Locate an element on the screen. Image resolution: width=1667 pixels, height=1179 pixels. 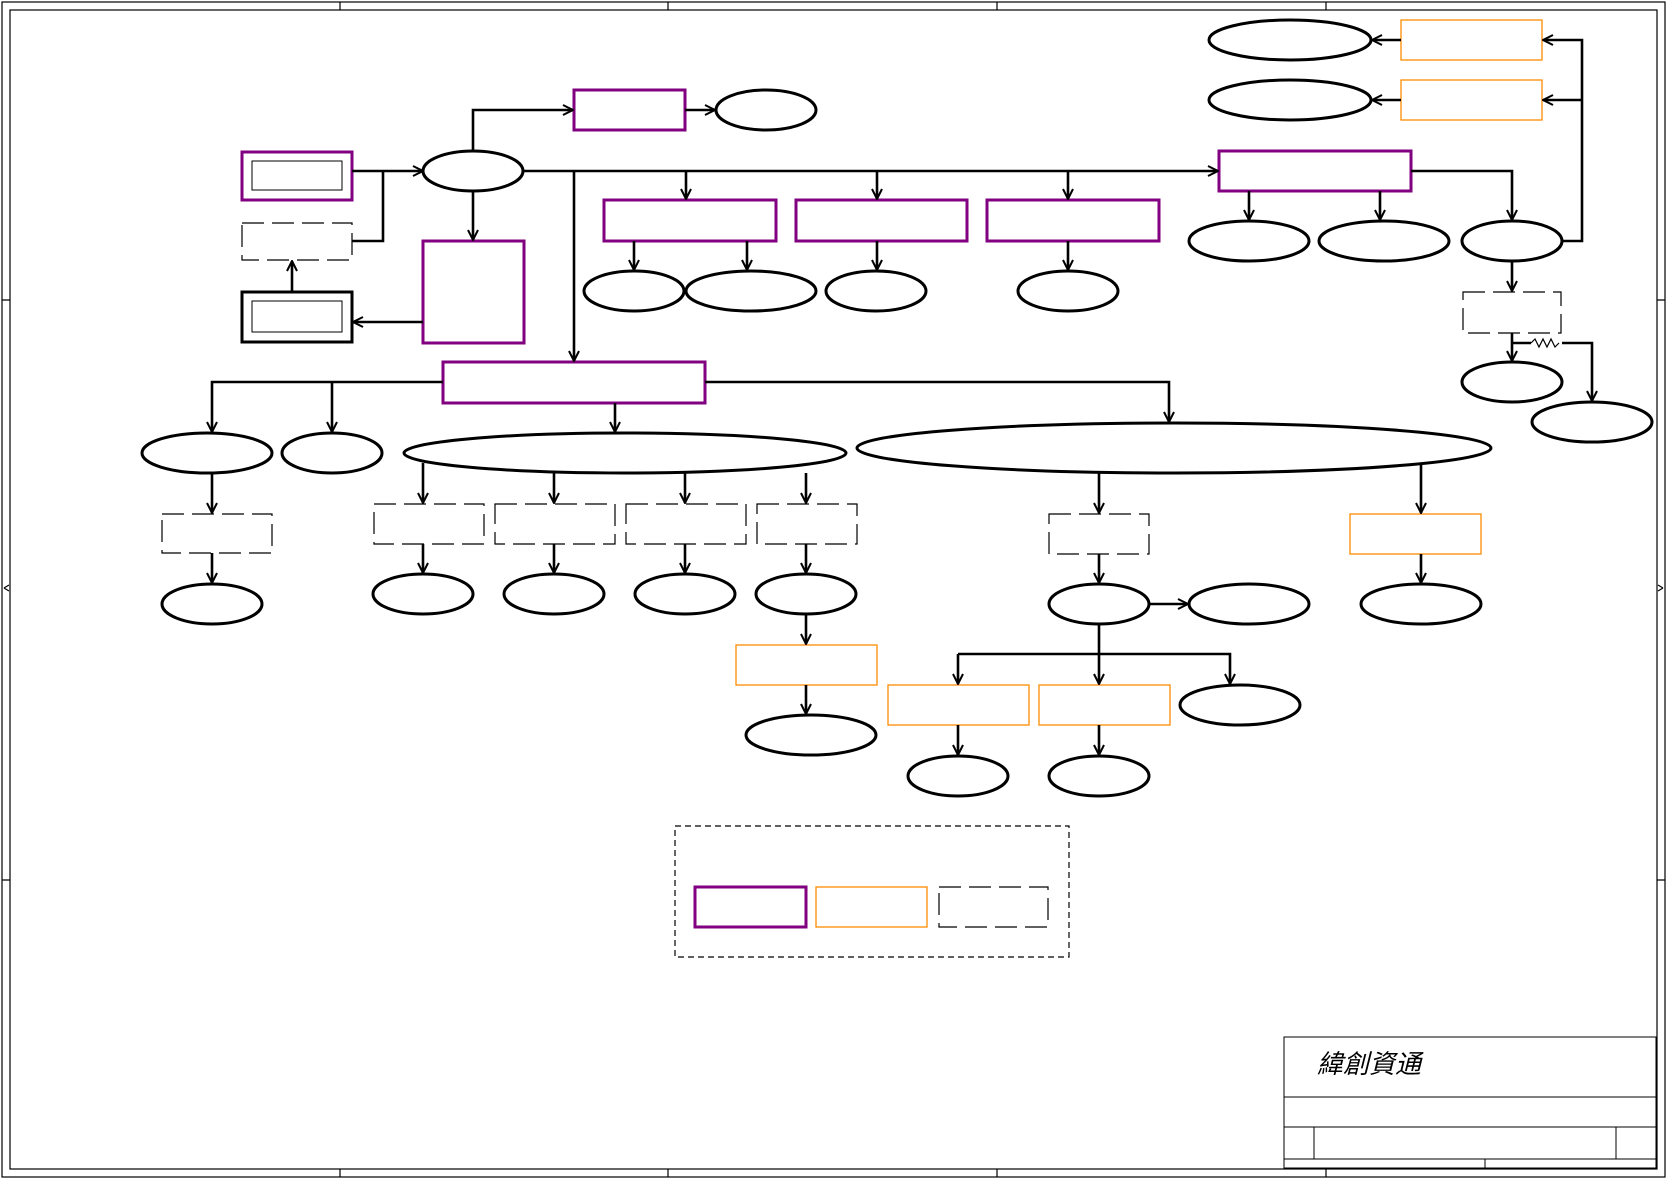
input-block-bottom is located at coordinates (297, 317).